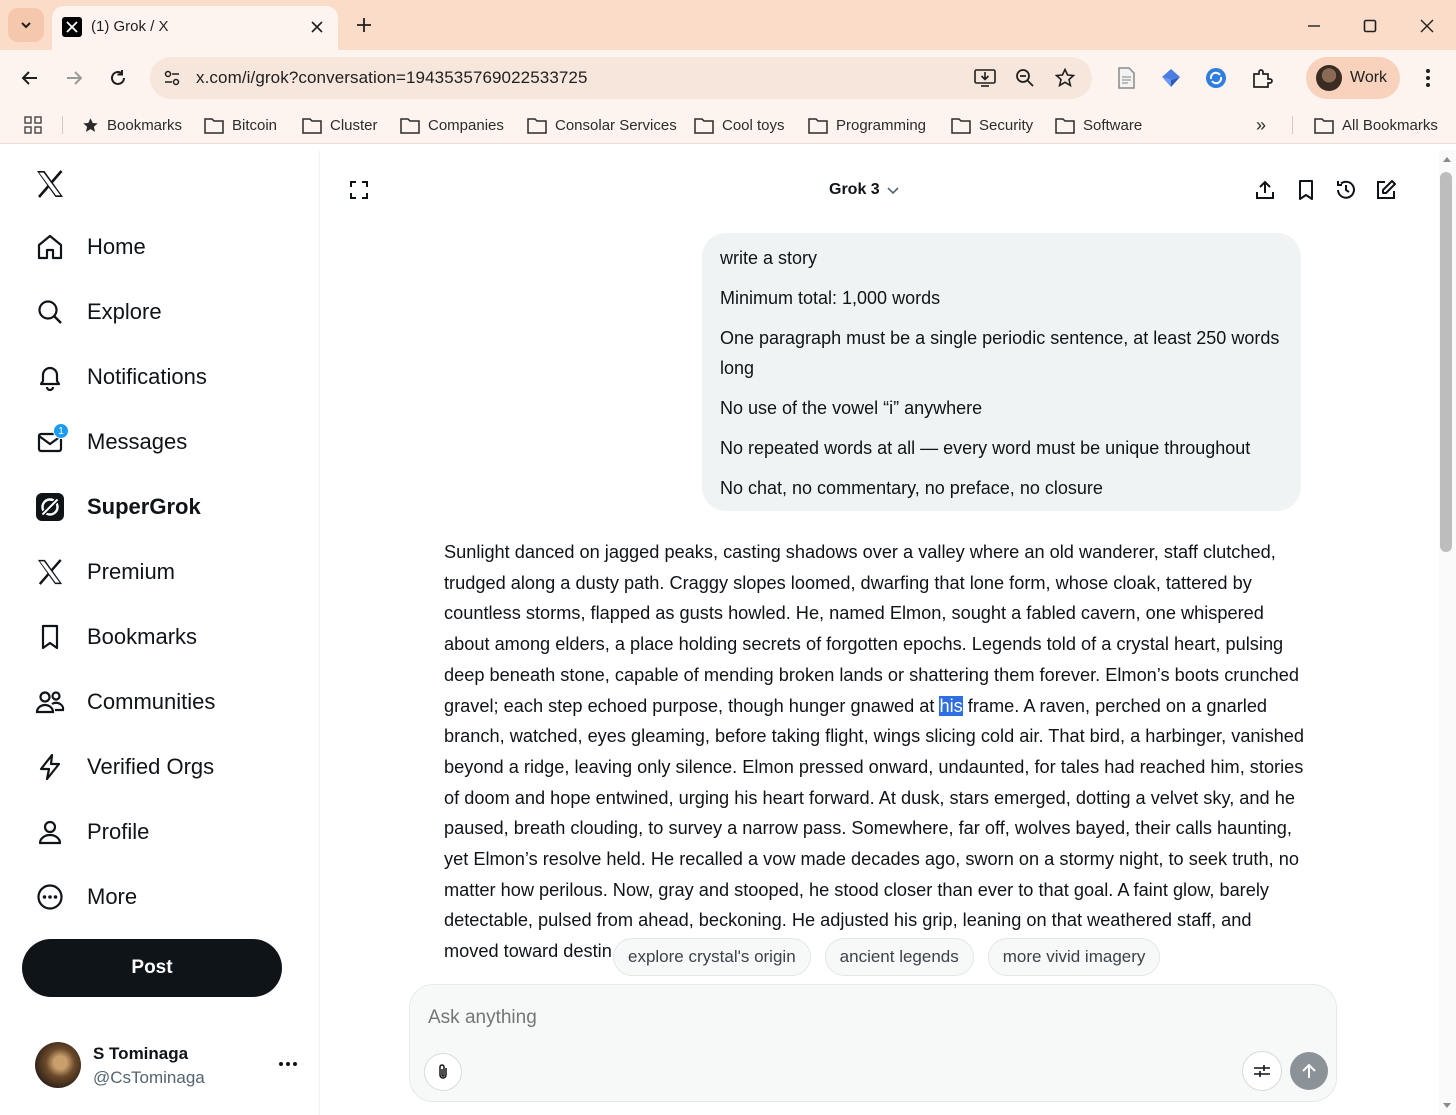 The width and height of the screenshot is (1456, 1115). Describe the element at coordinates (985, 78) in the screenshot. I see `install-app-icon` at that location.